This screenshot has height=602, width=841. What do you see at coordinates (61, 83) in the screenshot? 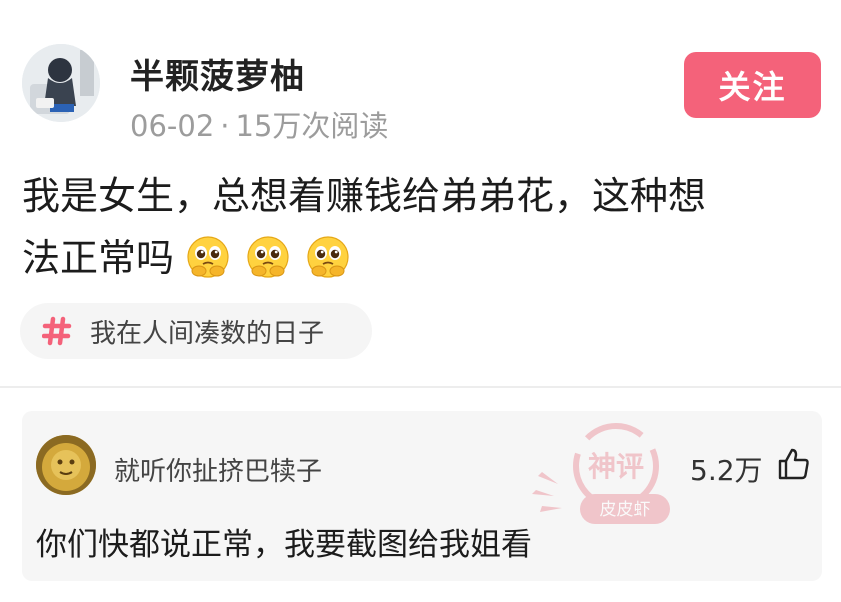
I see `author-avatar` at bounding box center [61, 83].